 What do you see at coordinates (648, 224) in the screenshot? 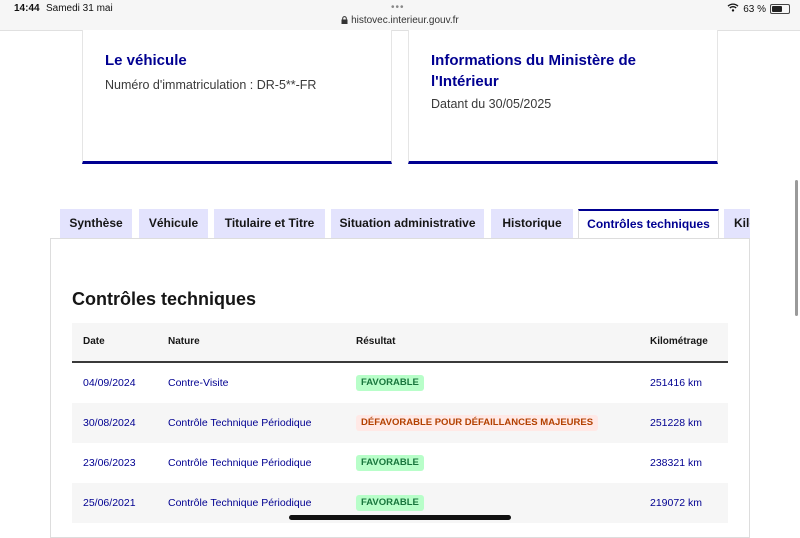
I see `tab-controles-techniques: Contrôles techniques` at bounding box center [648, 224].